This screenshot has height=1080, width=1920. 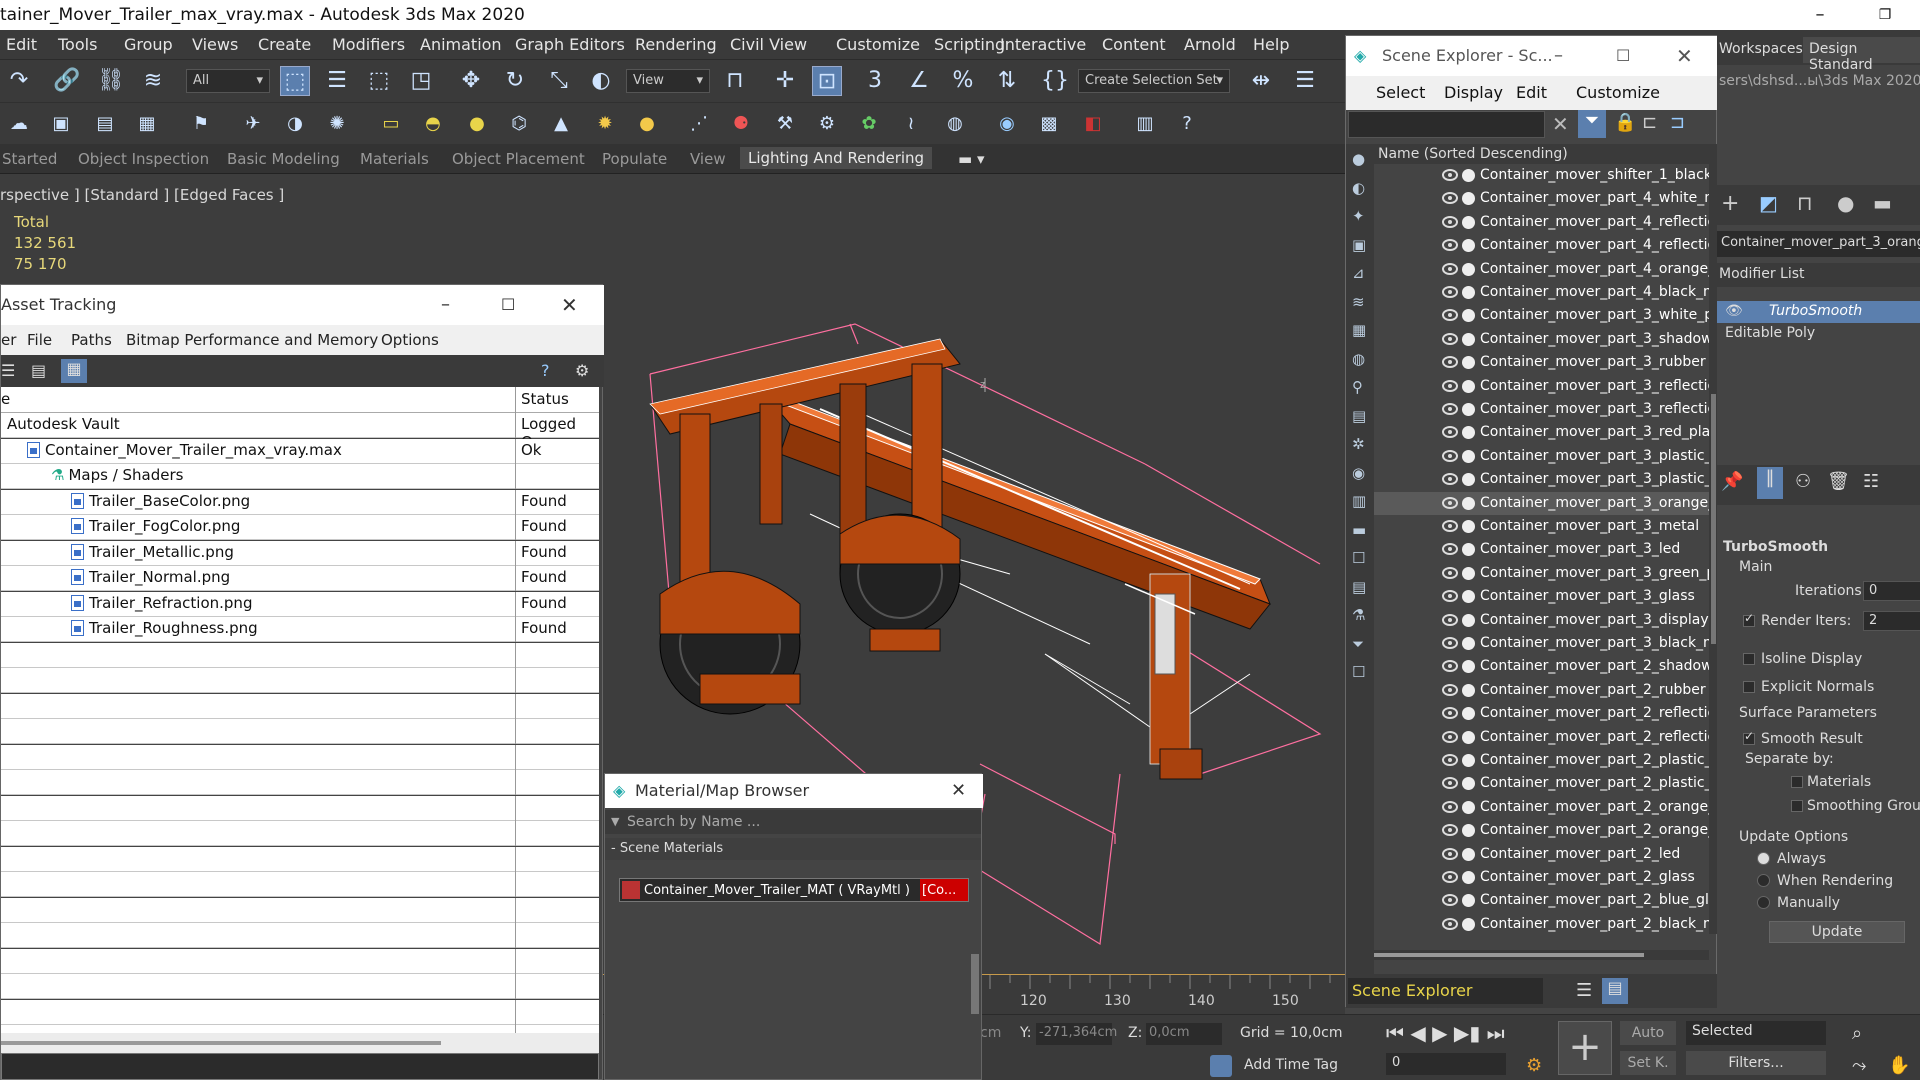 I want to click on menu-graph-editors: Graph Editors, so click(x=570, y=44).